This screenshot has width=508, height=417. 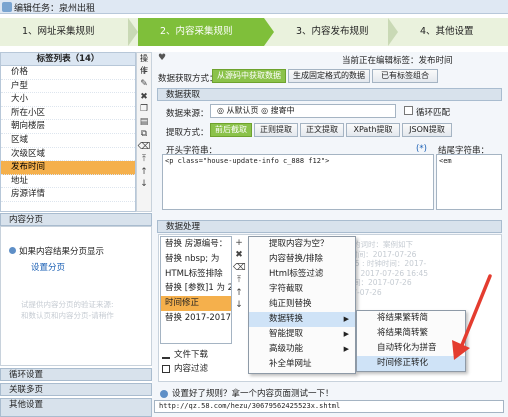 I want to click on context-menu-item: 提取内容为空？, so click(x=302, y=244).